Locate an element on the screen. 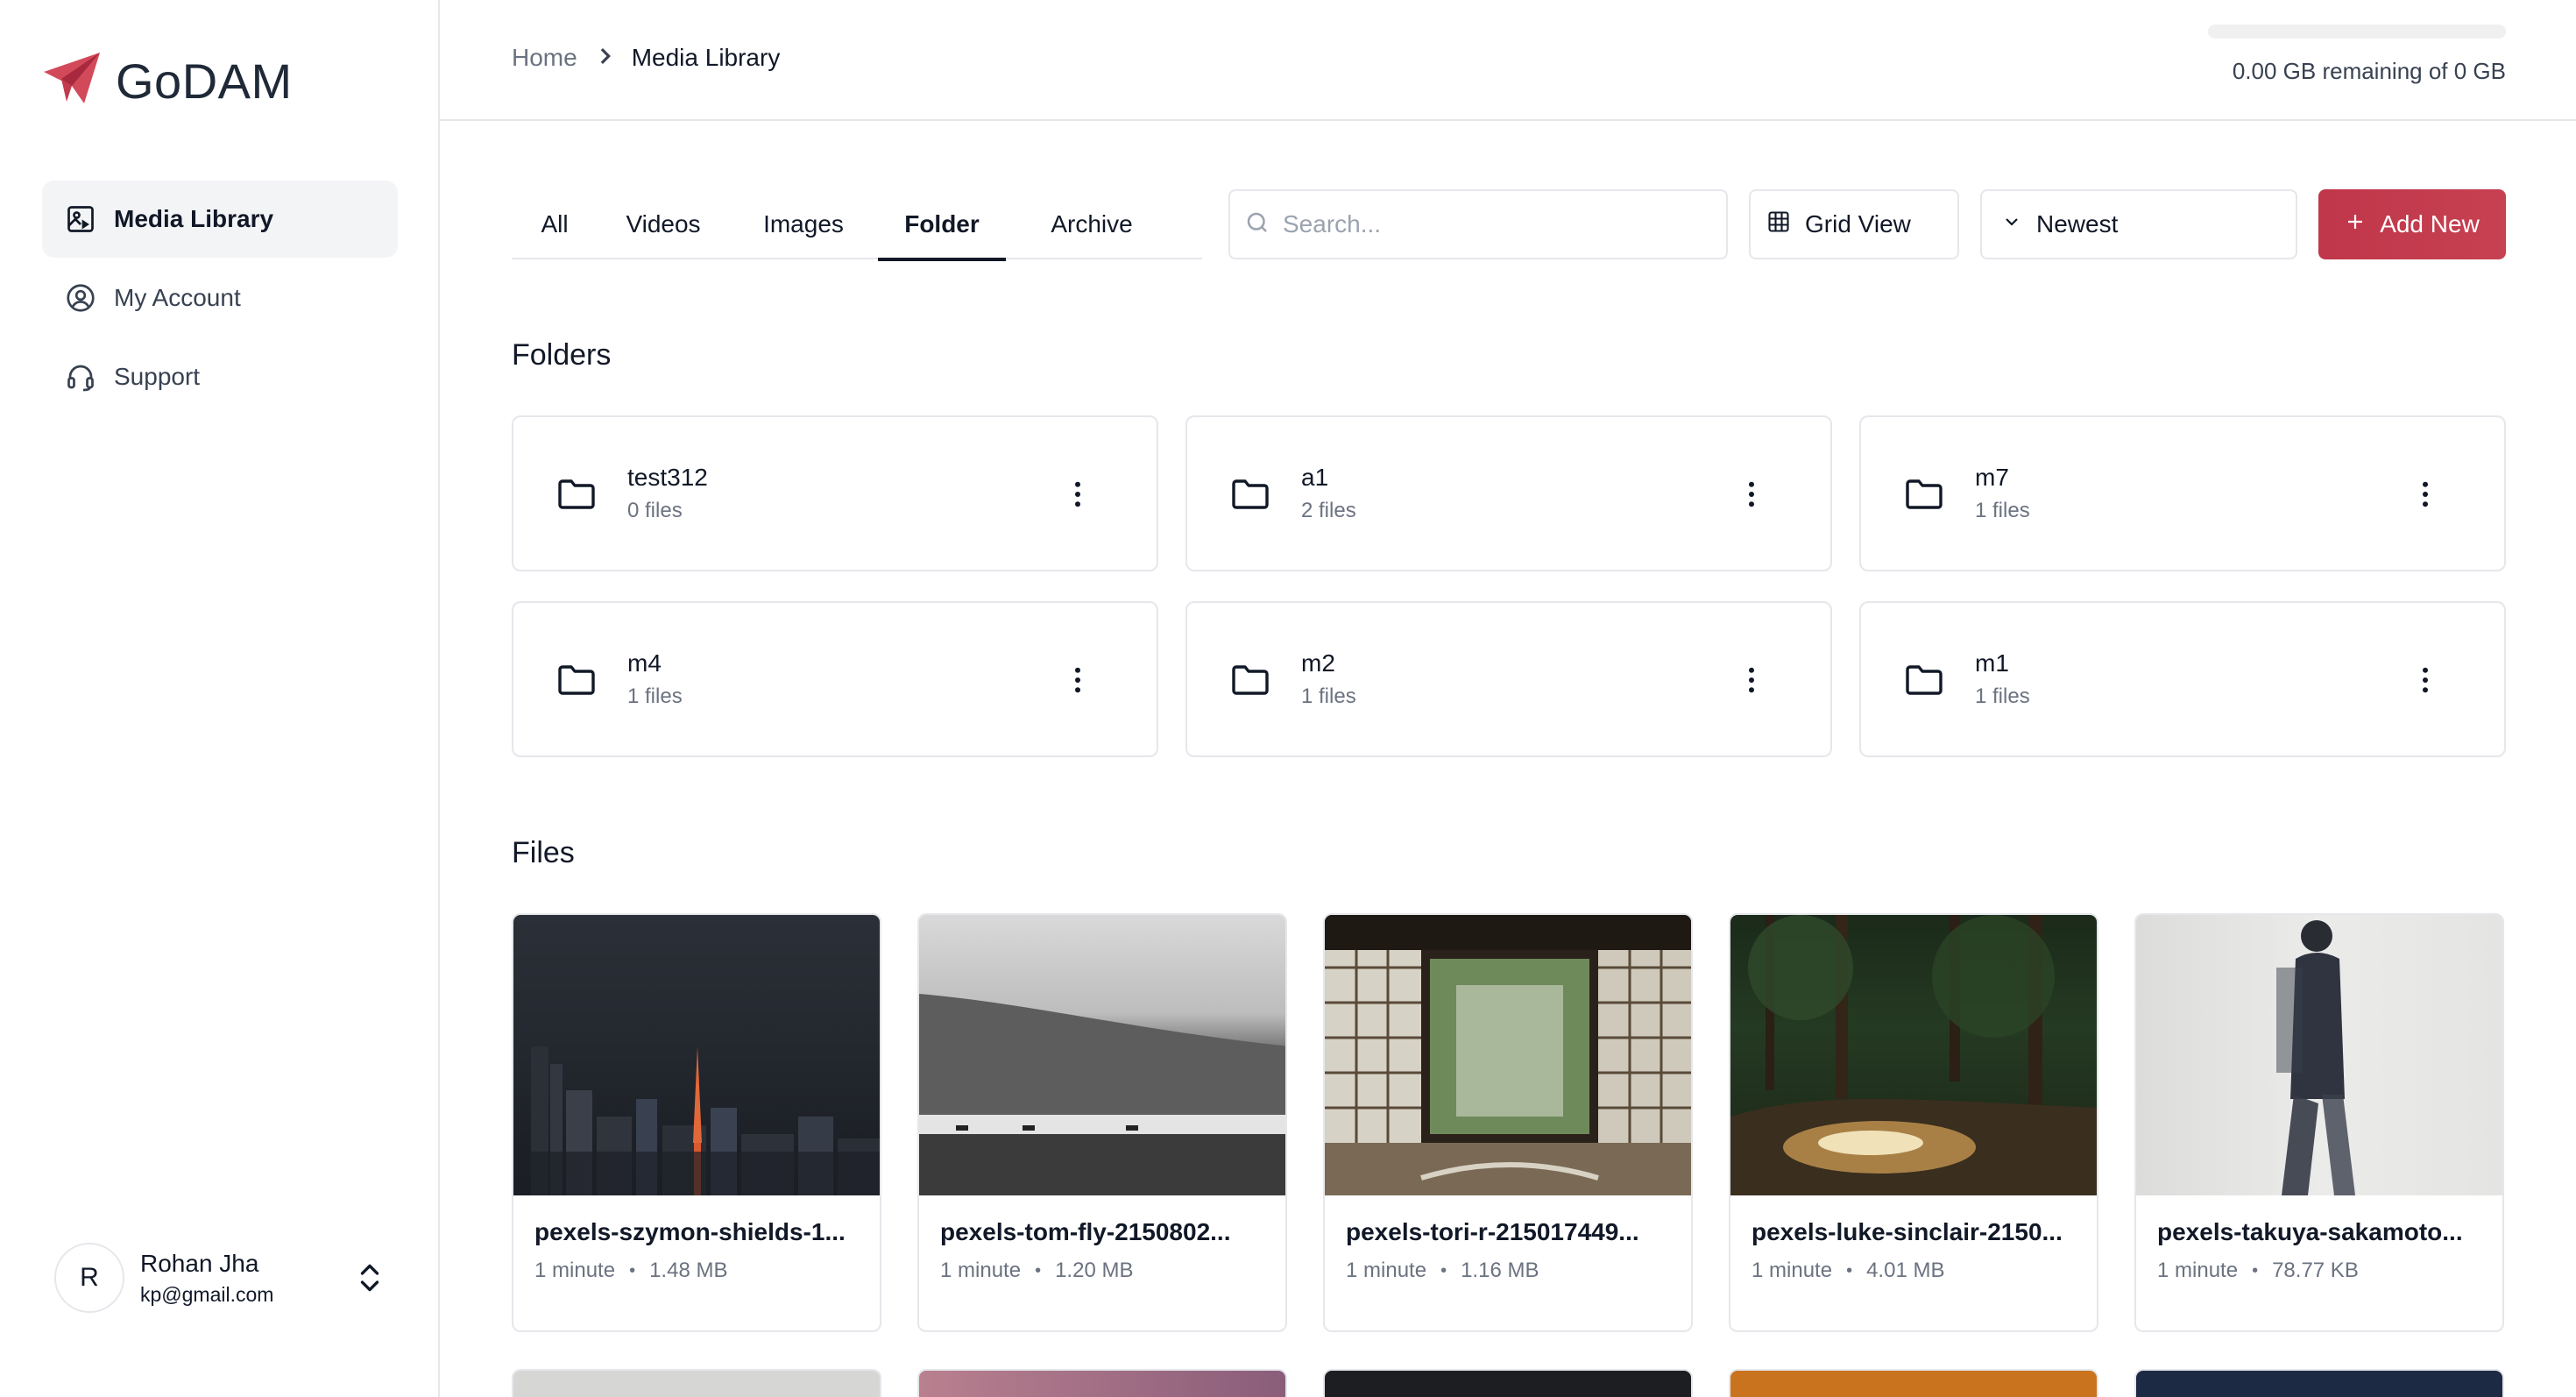 The height and width of the screenshot is (1397, 2576). file-meta: 1 minute • 1.16 MB is located at coordinates (1508, 1264).